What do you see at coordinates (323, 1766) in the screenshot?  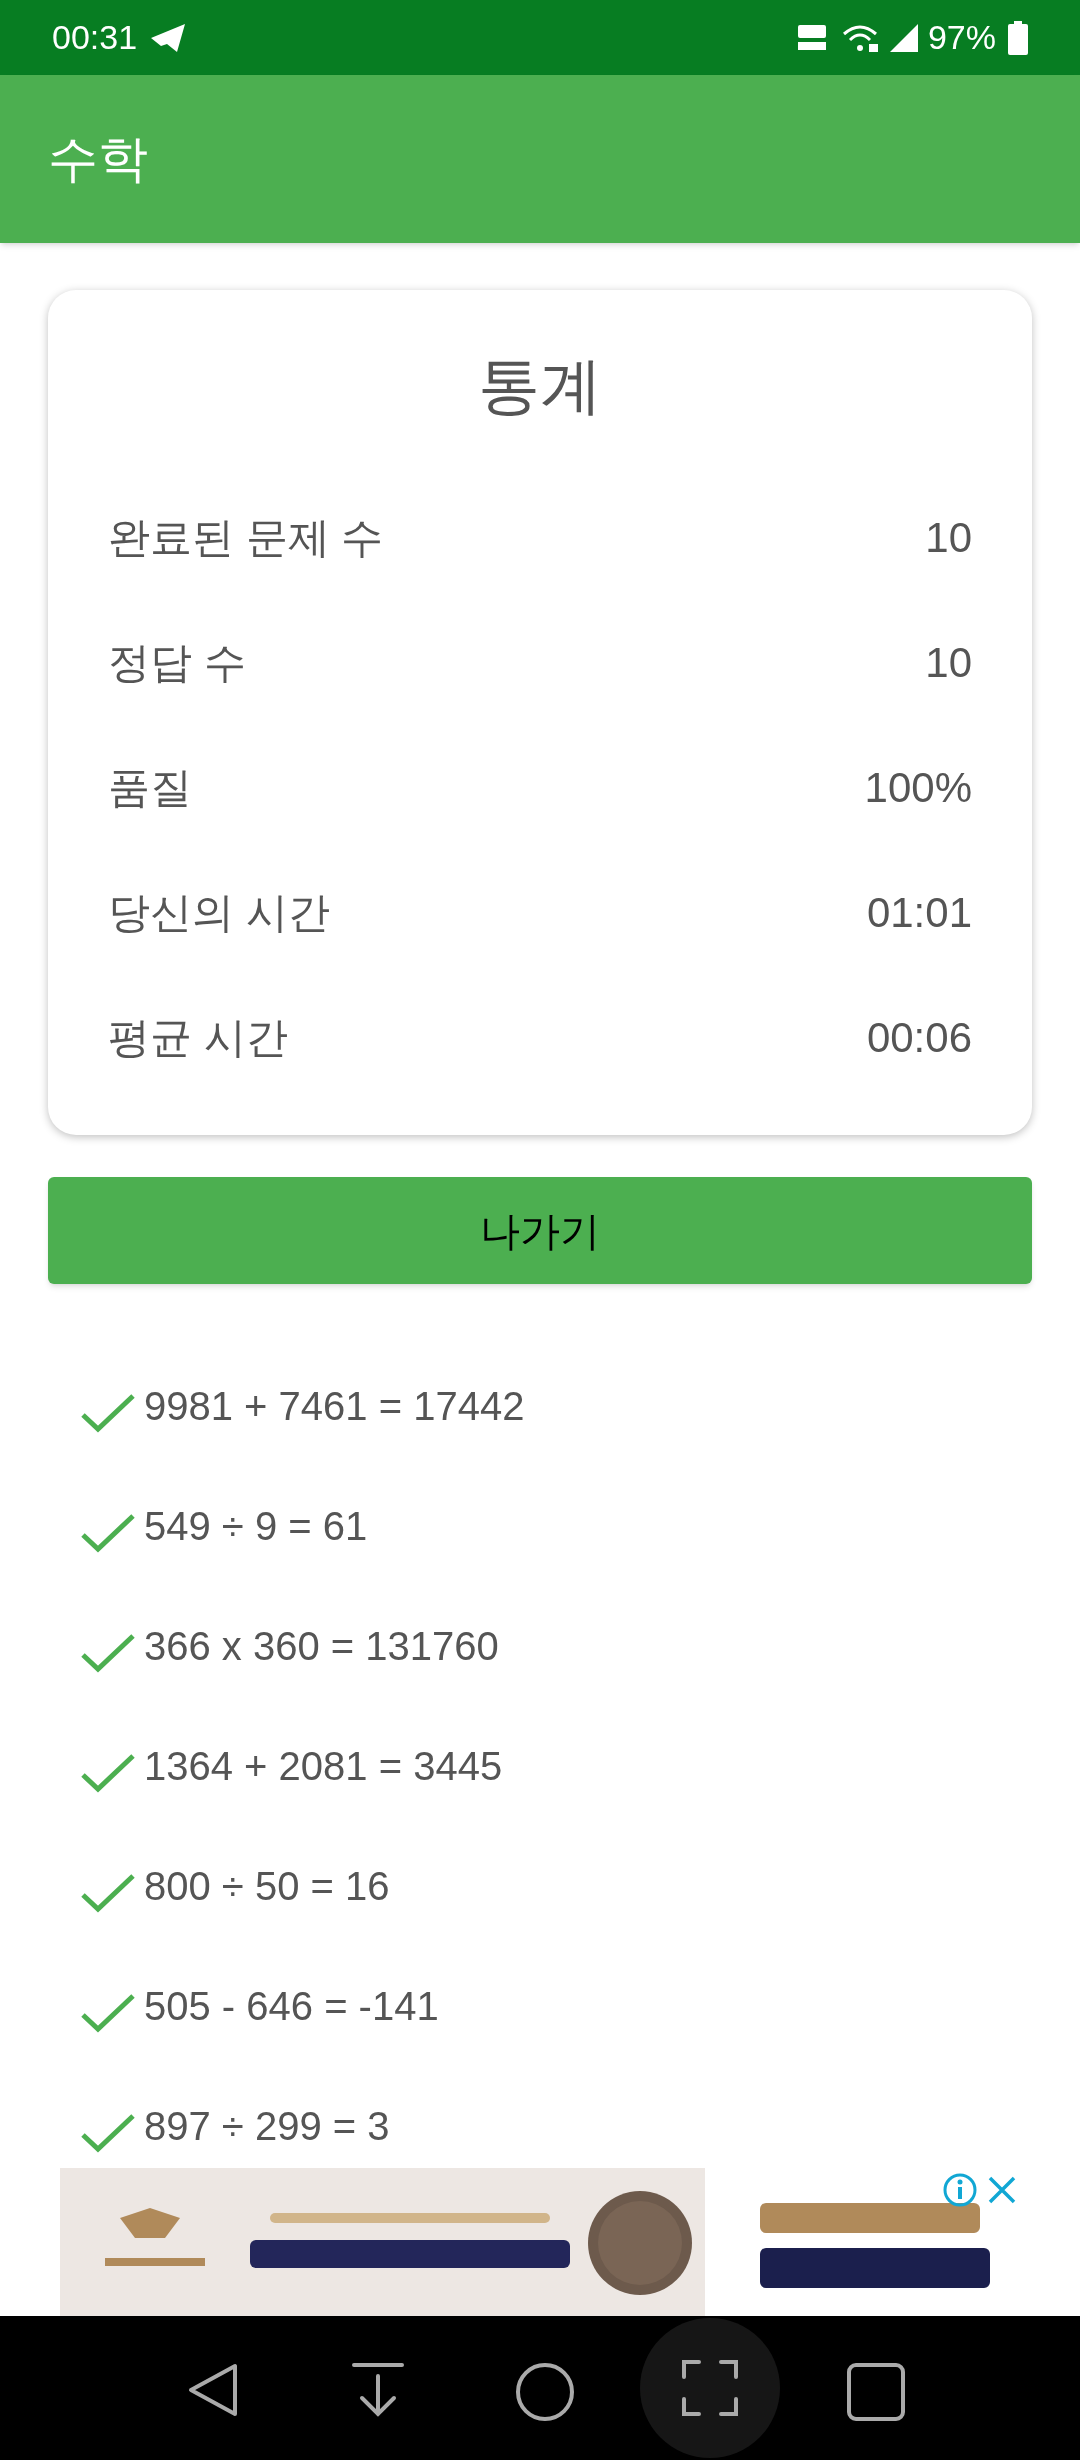 I see `equation-text: 1364 + 2081 = 3445` at bounding box center [323, 1766].